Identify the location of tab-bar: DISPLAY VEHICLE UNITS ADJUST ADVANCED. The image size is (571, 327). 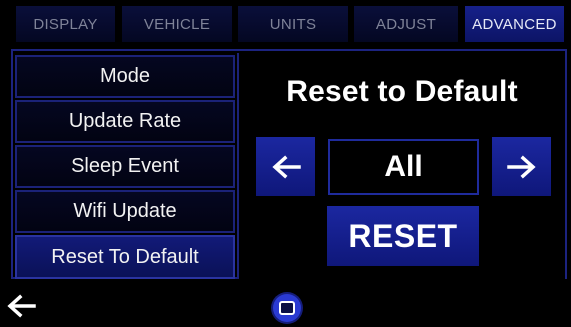
(285, 21).